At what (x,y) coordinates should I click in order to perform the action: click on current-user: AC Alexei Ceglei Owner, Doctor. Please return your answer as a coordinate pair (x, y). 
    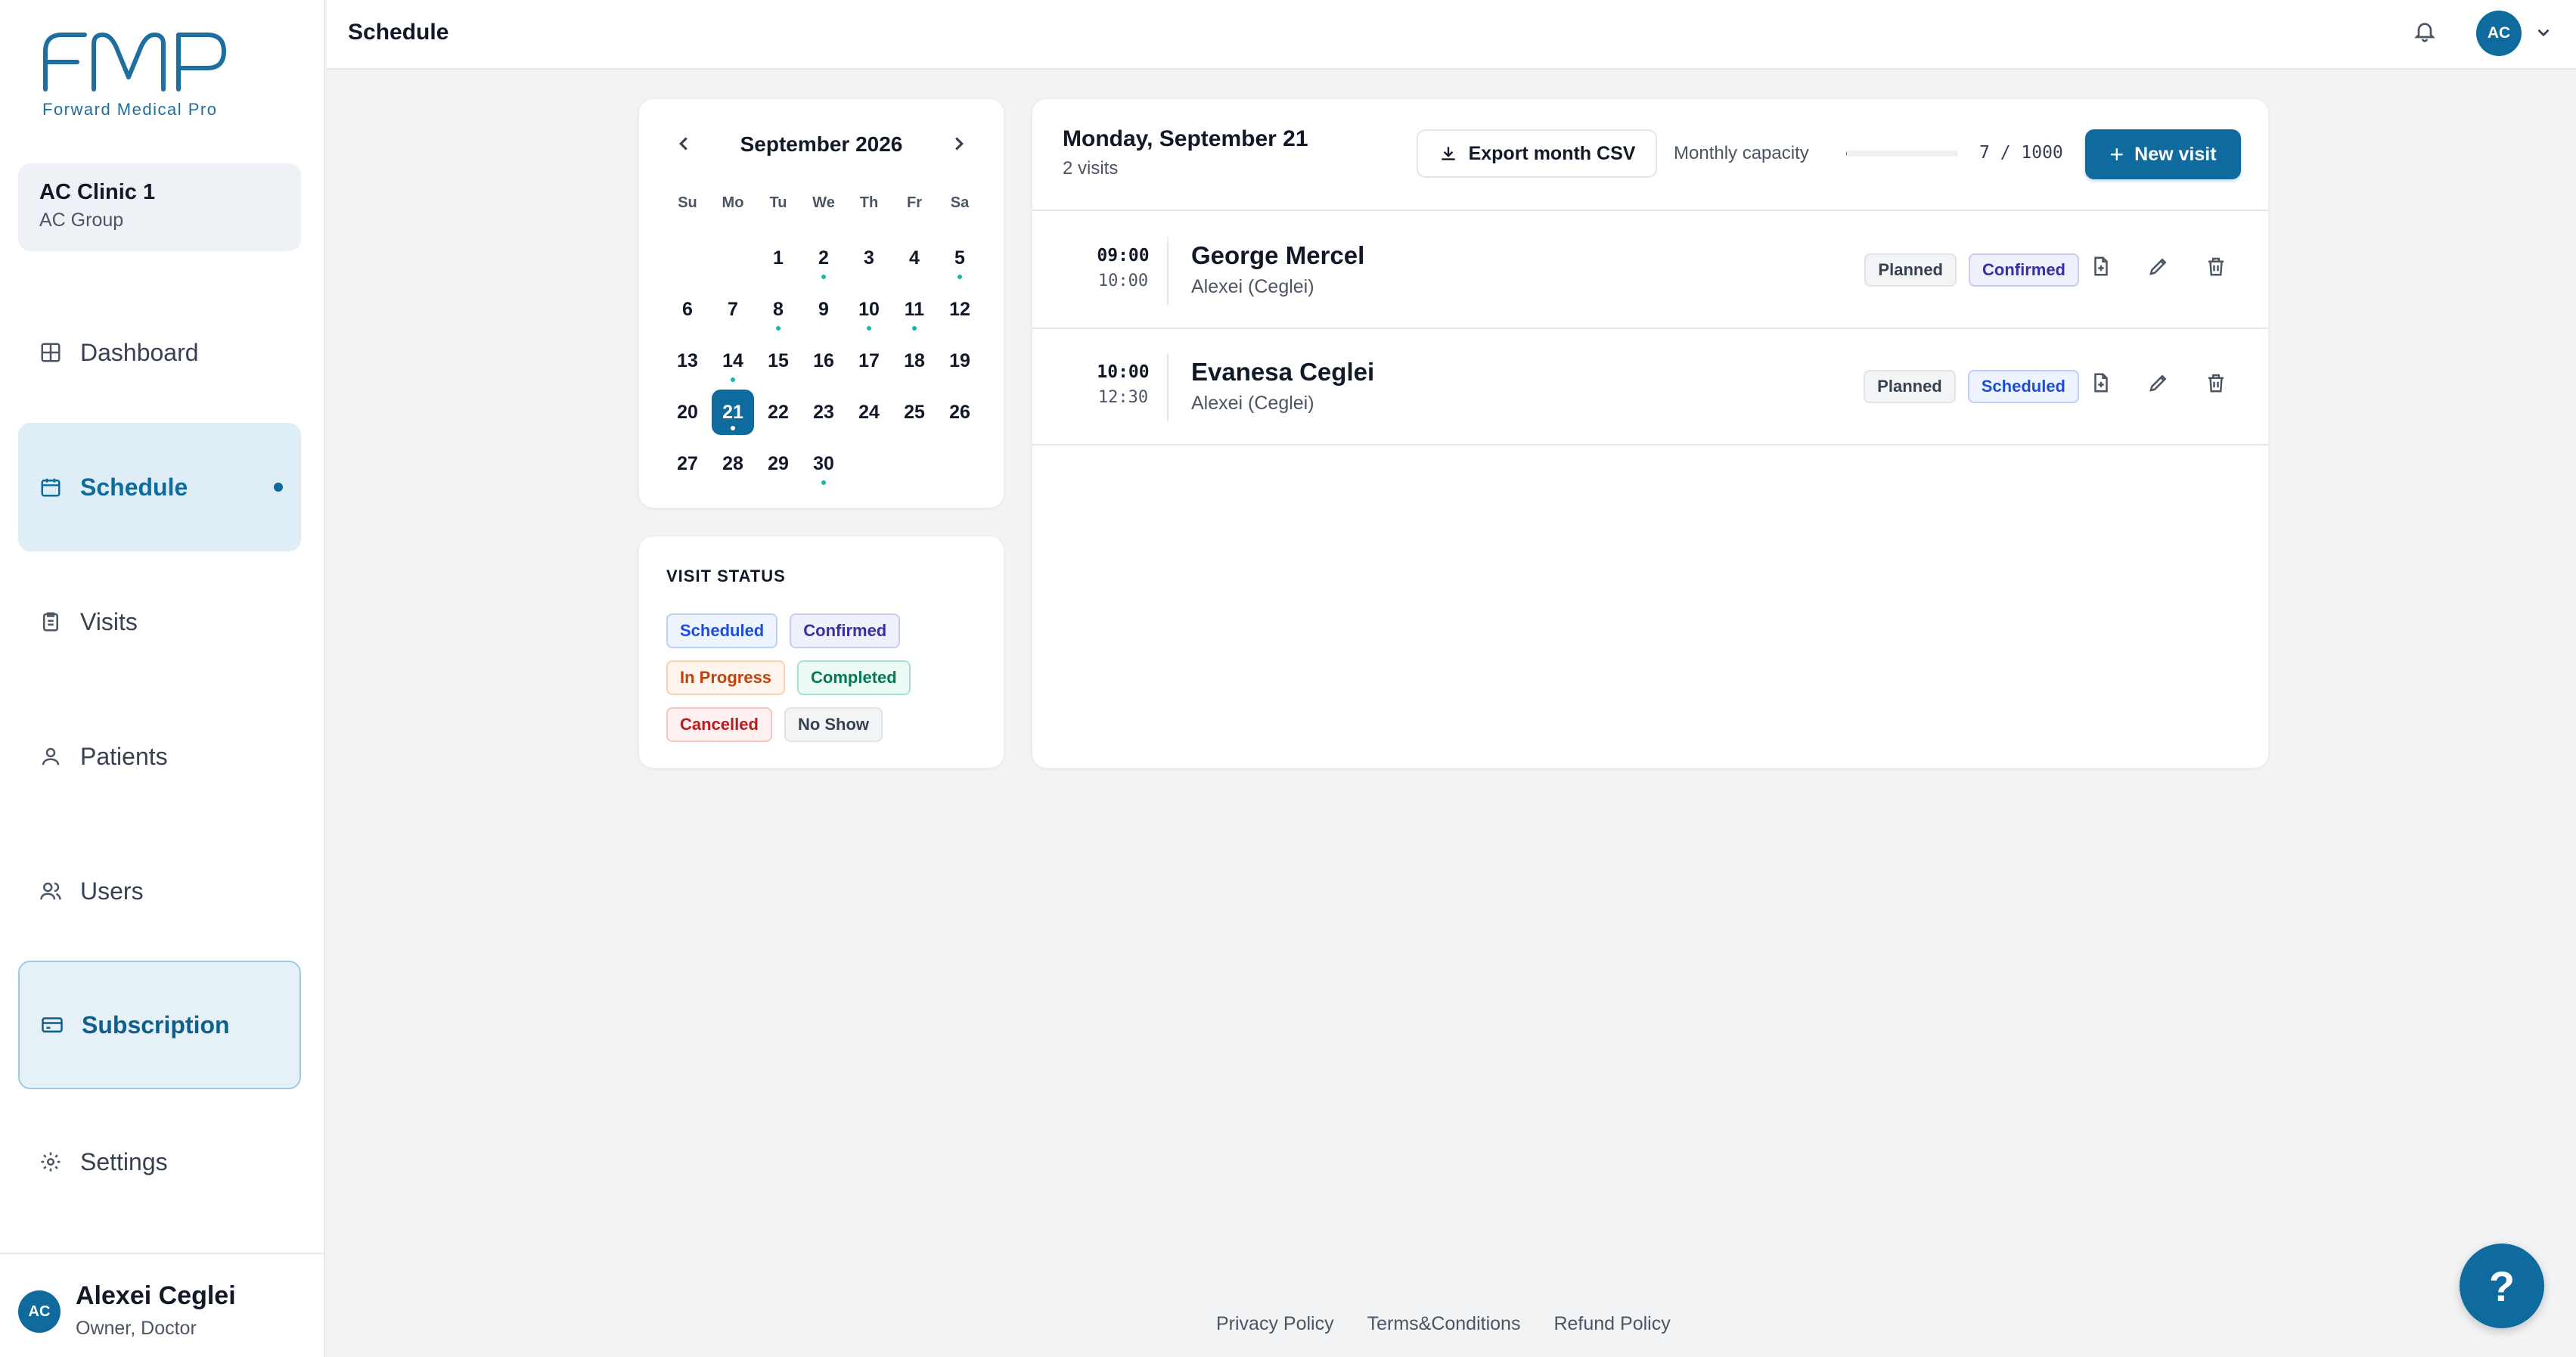
    Looking at the image, I should click on (162, 1305).